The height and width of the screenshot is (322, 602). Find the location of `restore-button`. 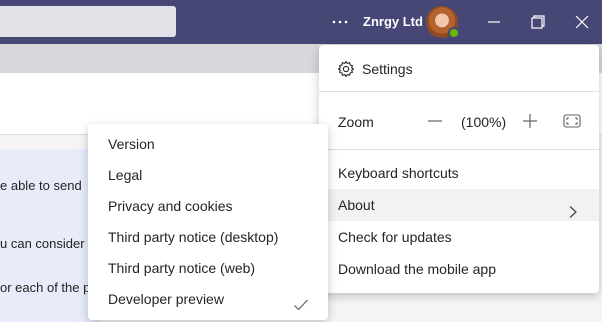

restore-button is located at coordinates (538, 22).